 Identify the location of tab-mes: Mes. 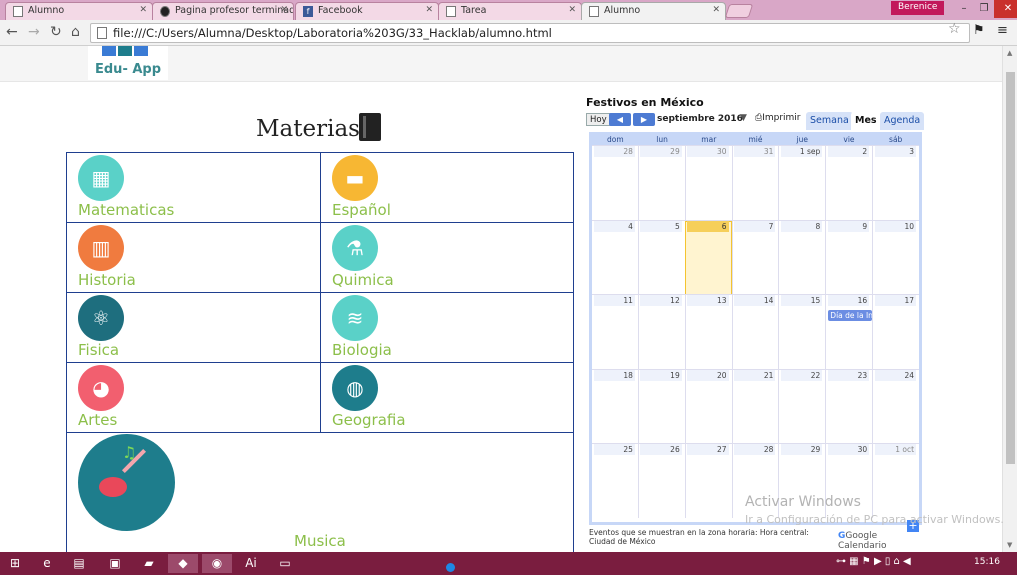
(866, 121).